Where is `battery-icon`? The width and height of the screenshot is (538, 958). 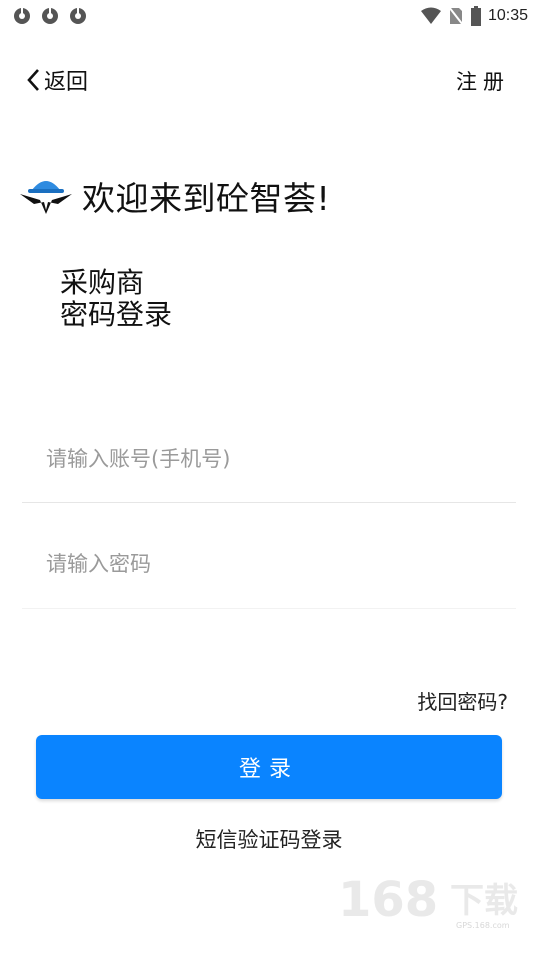
battery-icon is located at coordinates (476, 16).